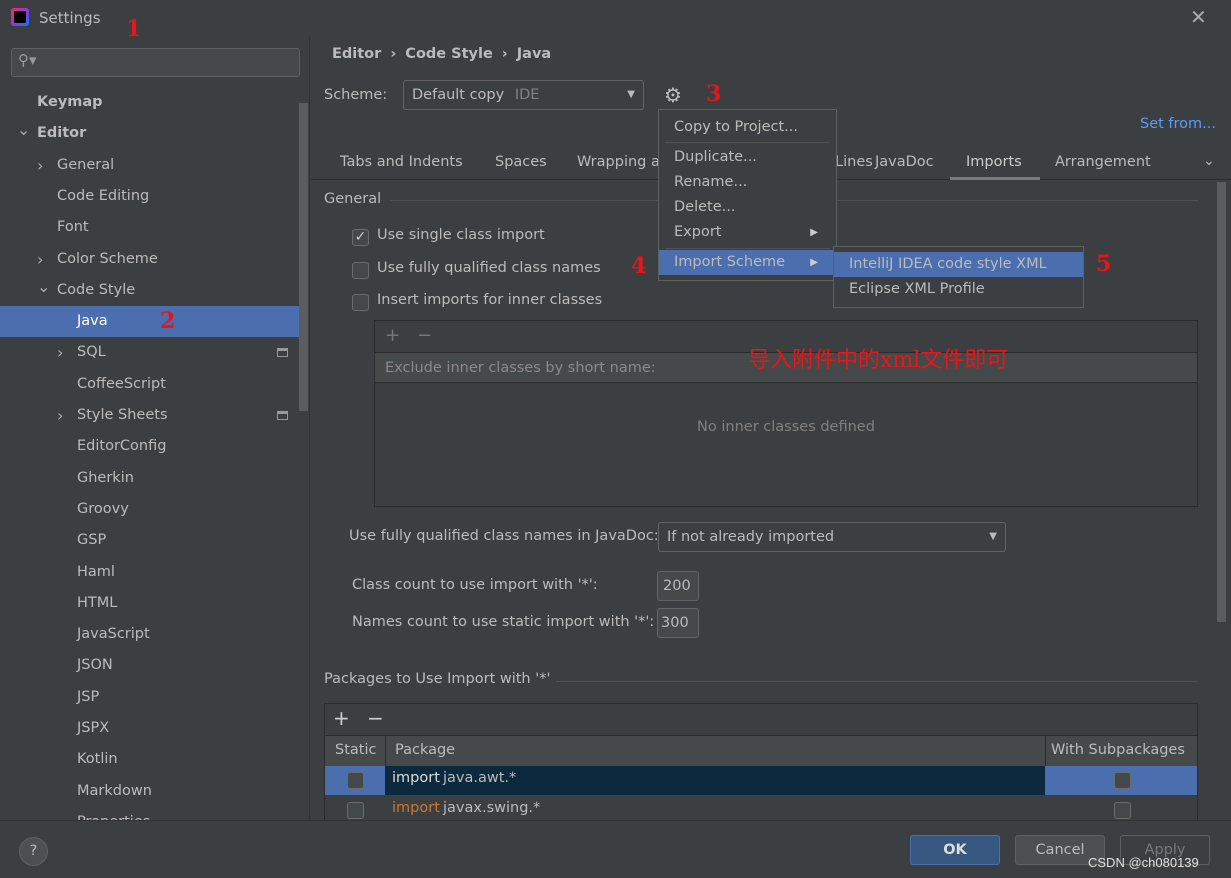 The height and width of the screenshot is (878, 1231). What do you see at coordinates (154, 196) in the screenshot?
I see `sidebar-item-code-editing: Code Editing` at bounding box center [154, 196].